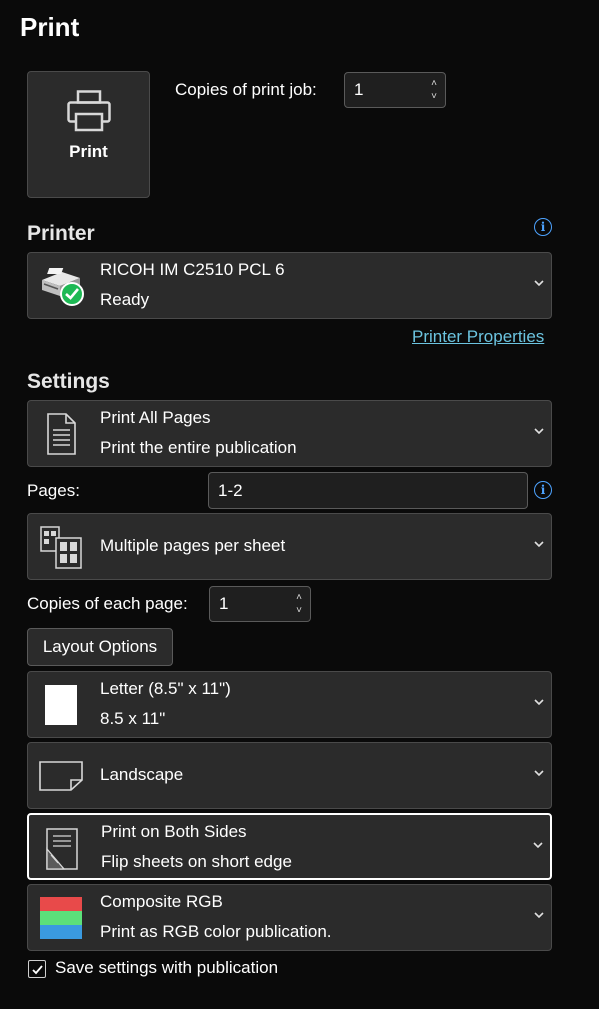 The width and height of the screenshot is (599, 1009). I want to click on settings-heading: Settings, so click(68, 381).